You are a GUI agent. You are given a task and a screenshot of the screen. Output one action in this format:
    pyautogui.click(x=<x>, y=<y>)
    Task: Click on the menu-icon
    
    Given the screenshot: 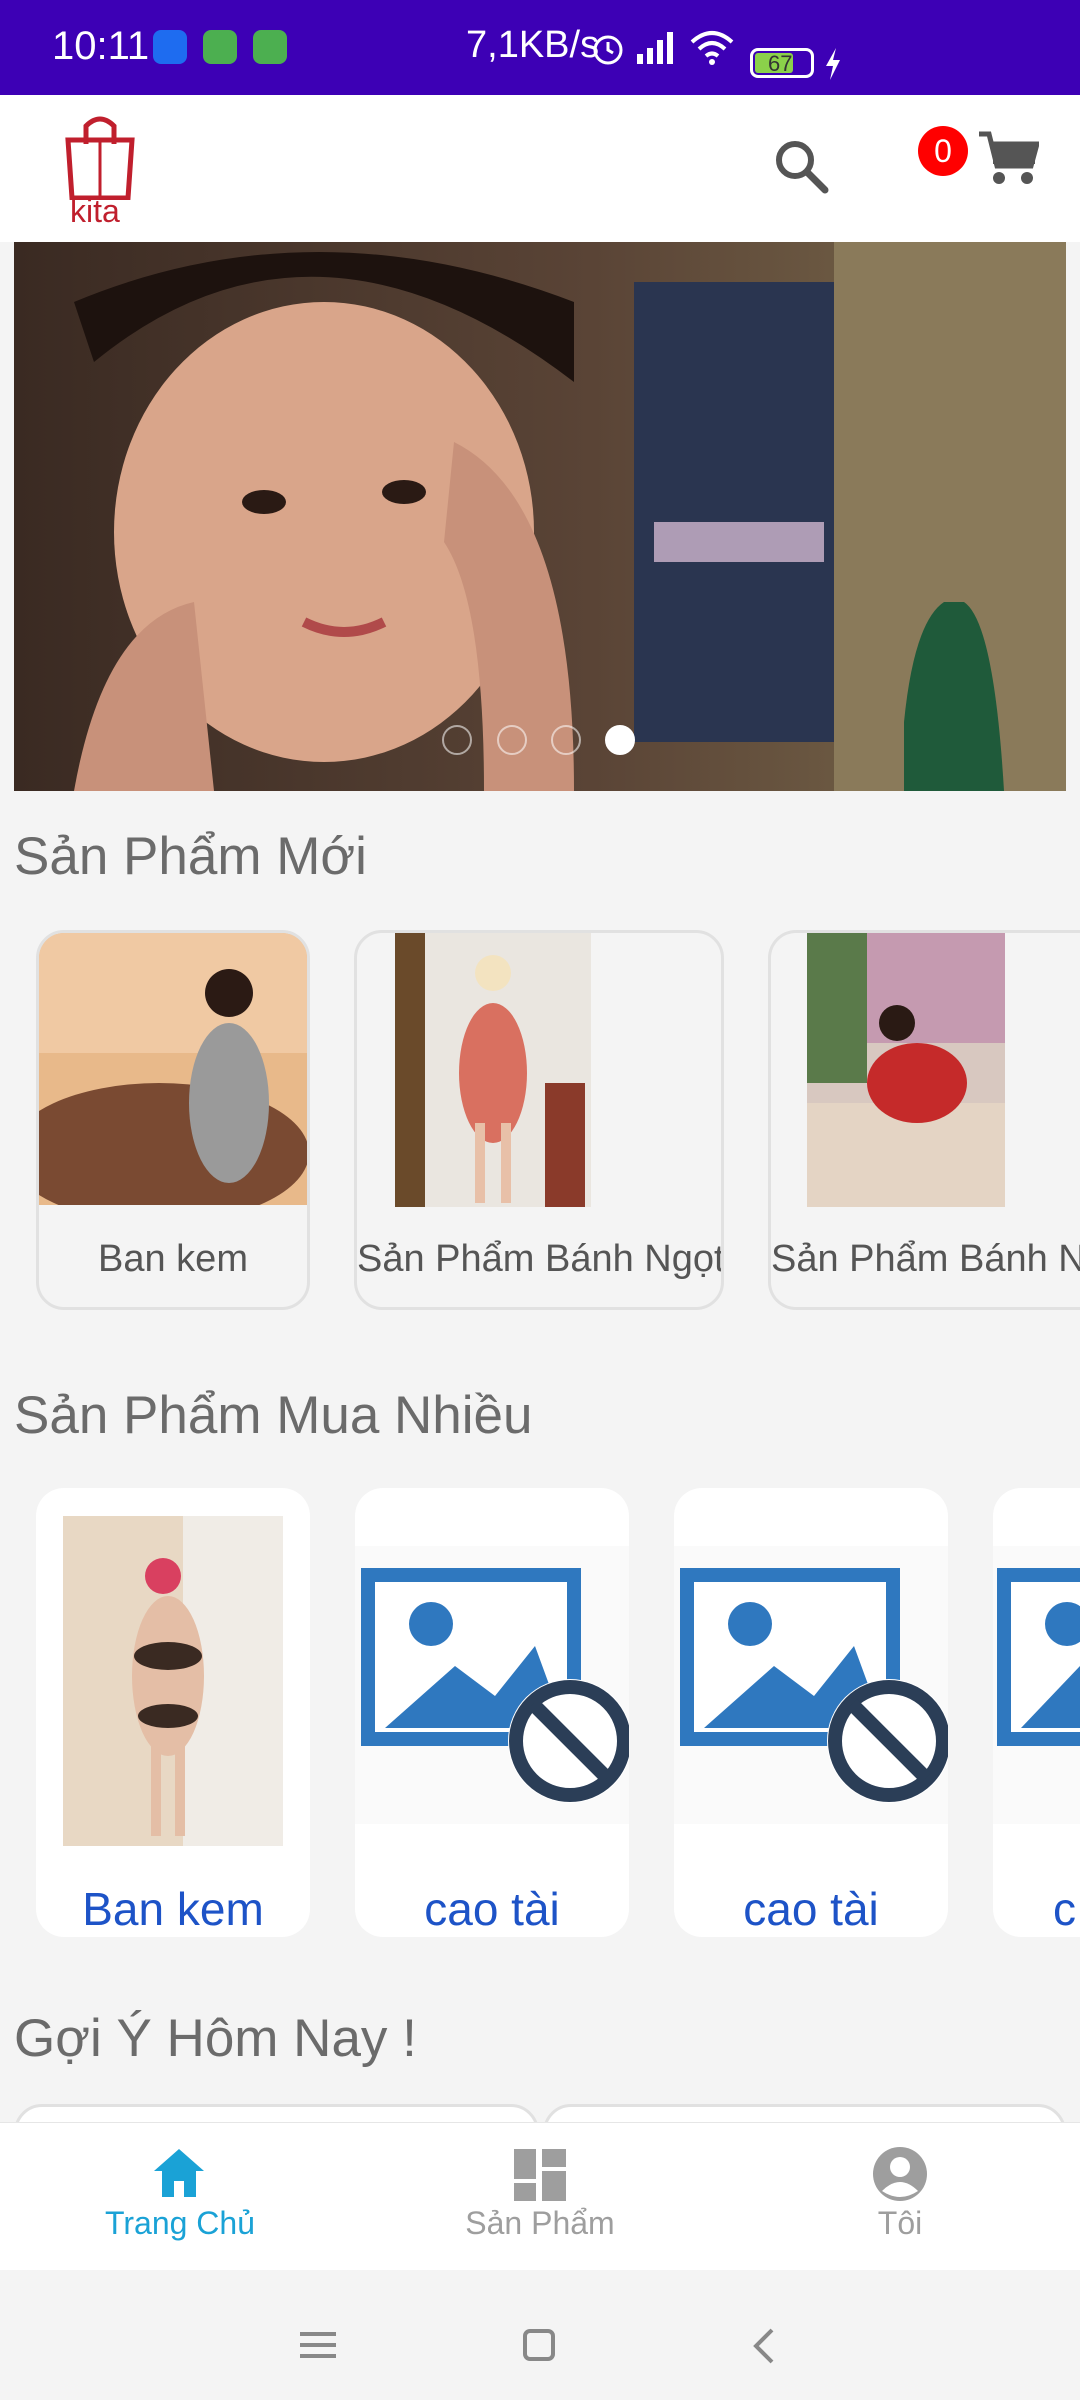 What is the action you would take?
    pyautogui.click(x=318, y=2345)
    